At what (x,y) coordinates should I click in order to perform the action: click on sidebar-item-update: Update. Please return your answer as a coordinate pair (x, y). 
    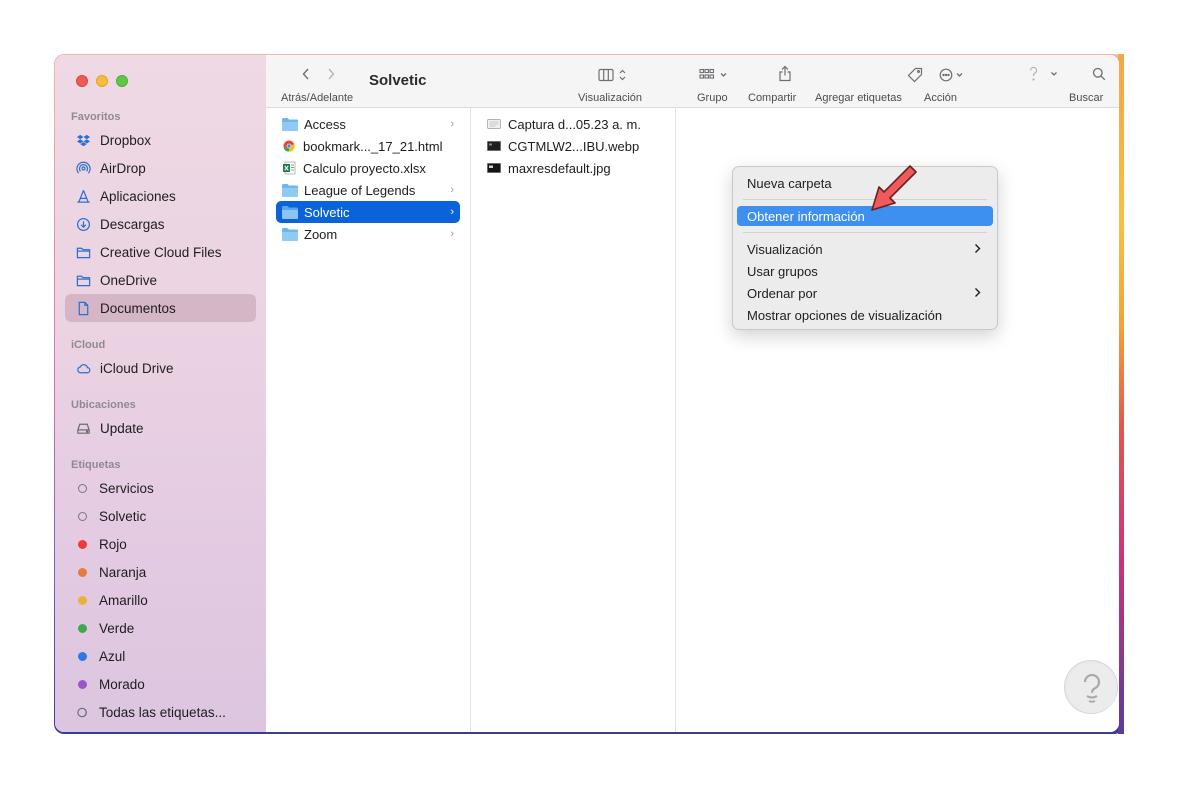
    Looking at the image, I should click on (160, 428).